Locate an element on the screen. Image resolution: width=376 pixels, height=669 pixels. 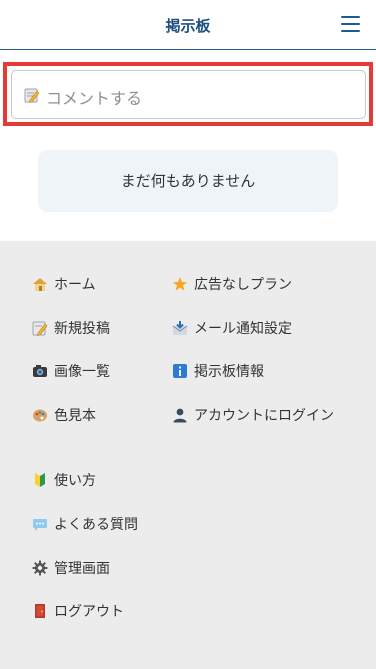
footer-item-color-sample: 色見本 is located at coordinates (64, 415).